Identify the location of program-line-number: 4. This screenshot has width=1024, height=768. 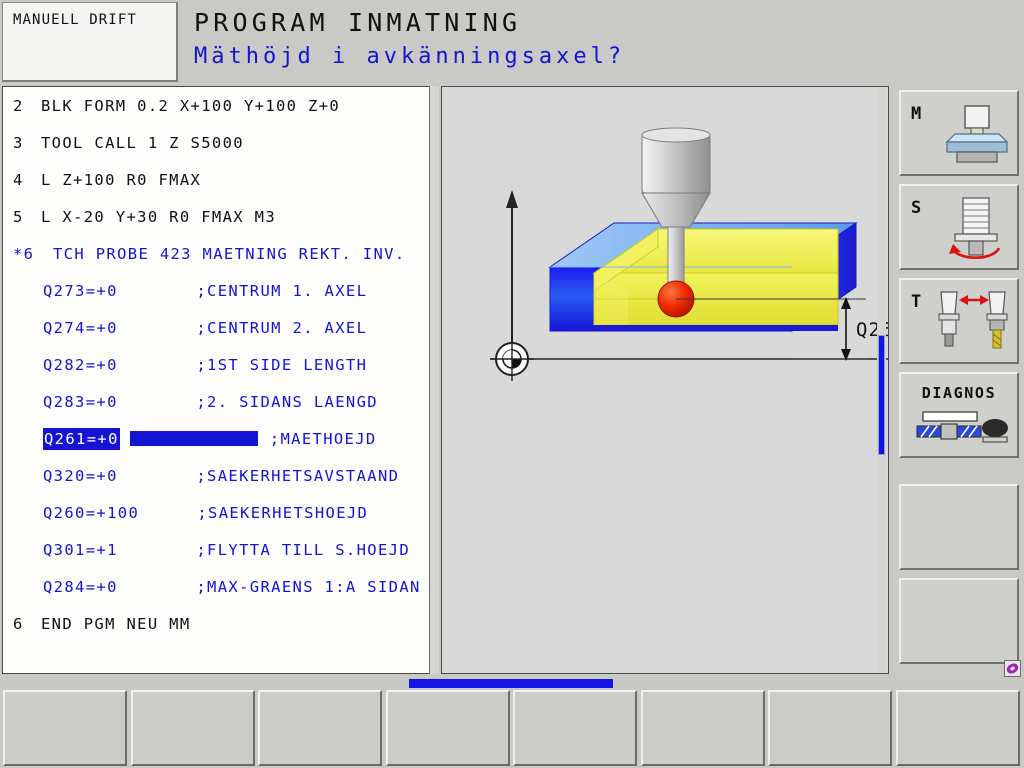
(18, 180).